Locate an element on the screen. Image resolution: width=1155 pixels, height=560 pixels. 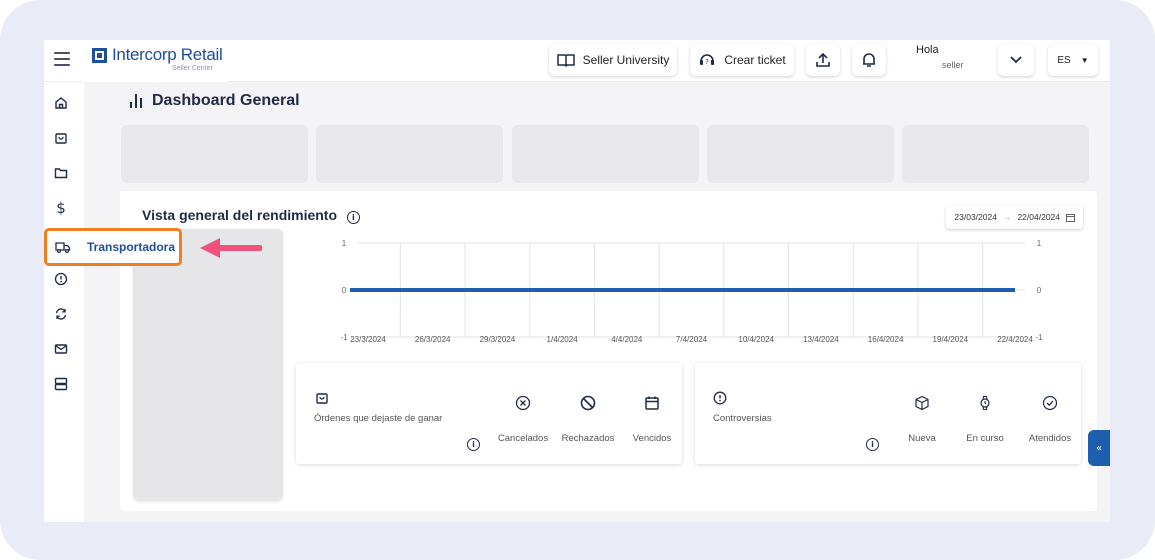
bell-icon is located at coordinates (869, 60).